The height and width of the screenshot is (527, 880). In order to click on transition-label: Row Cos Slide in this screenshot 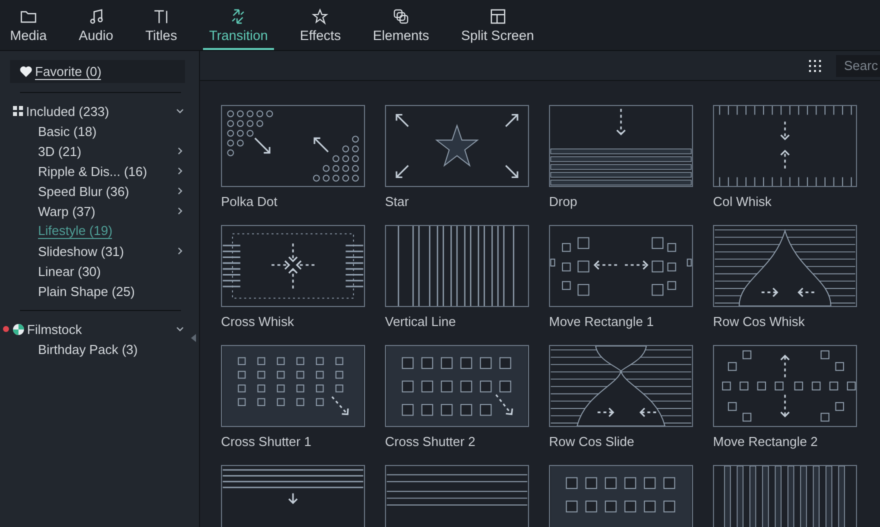, I will do `click(592, 442)`.